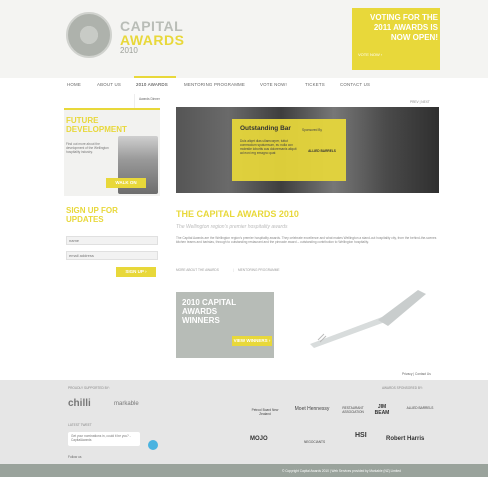 This screenshot has width=488, height=477. I want to click on cutlery-image, so click(369, 321).